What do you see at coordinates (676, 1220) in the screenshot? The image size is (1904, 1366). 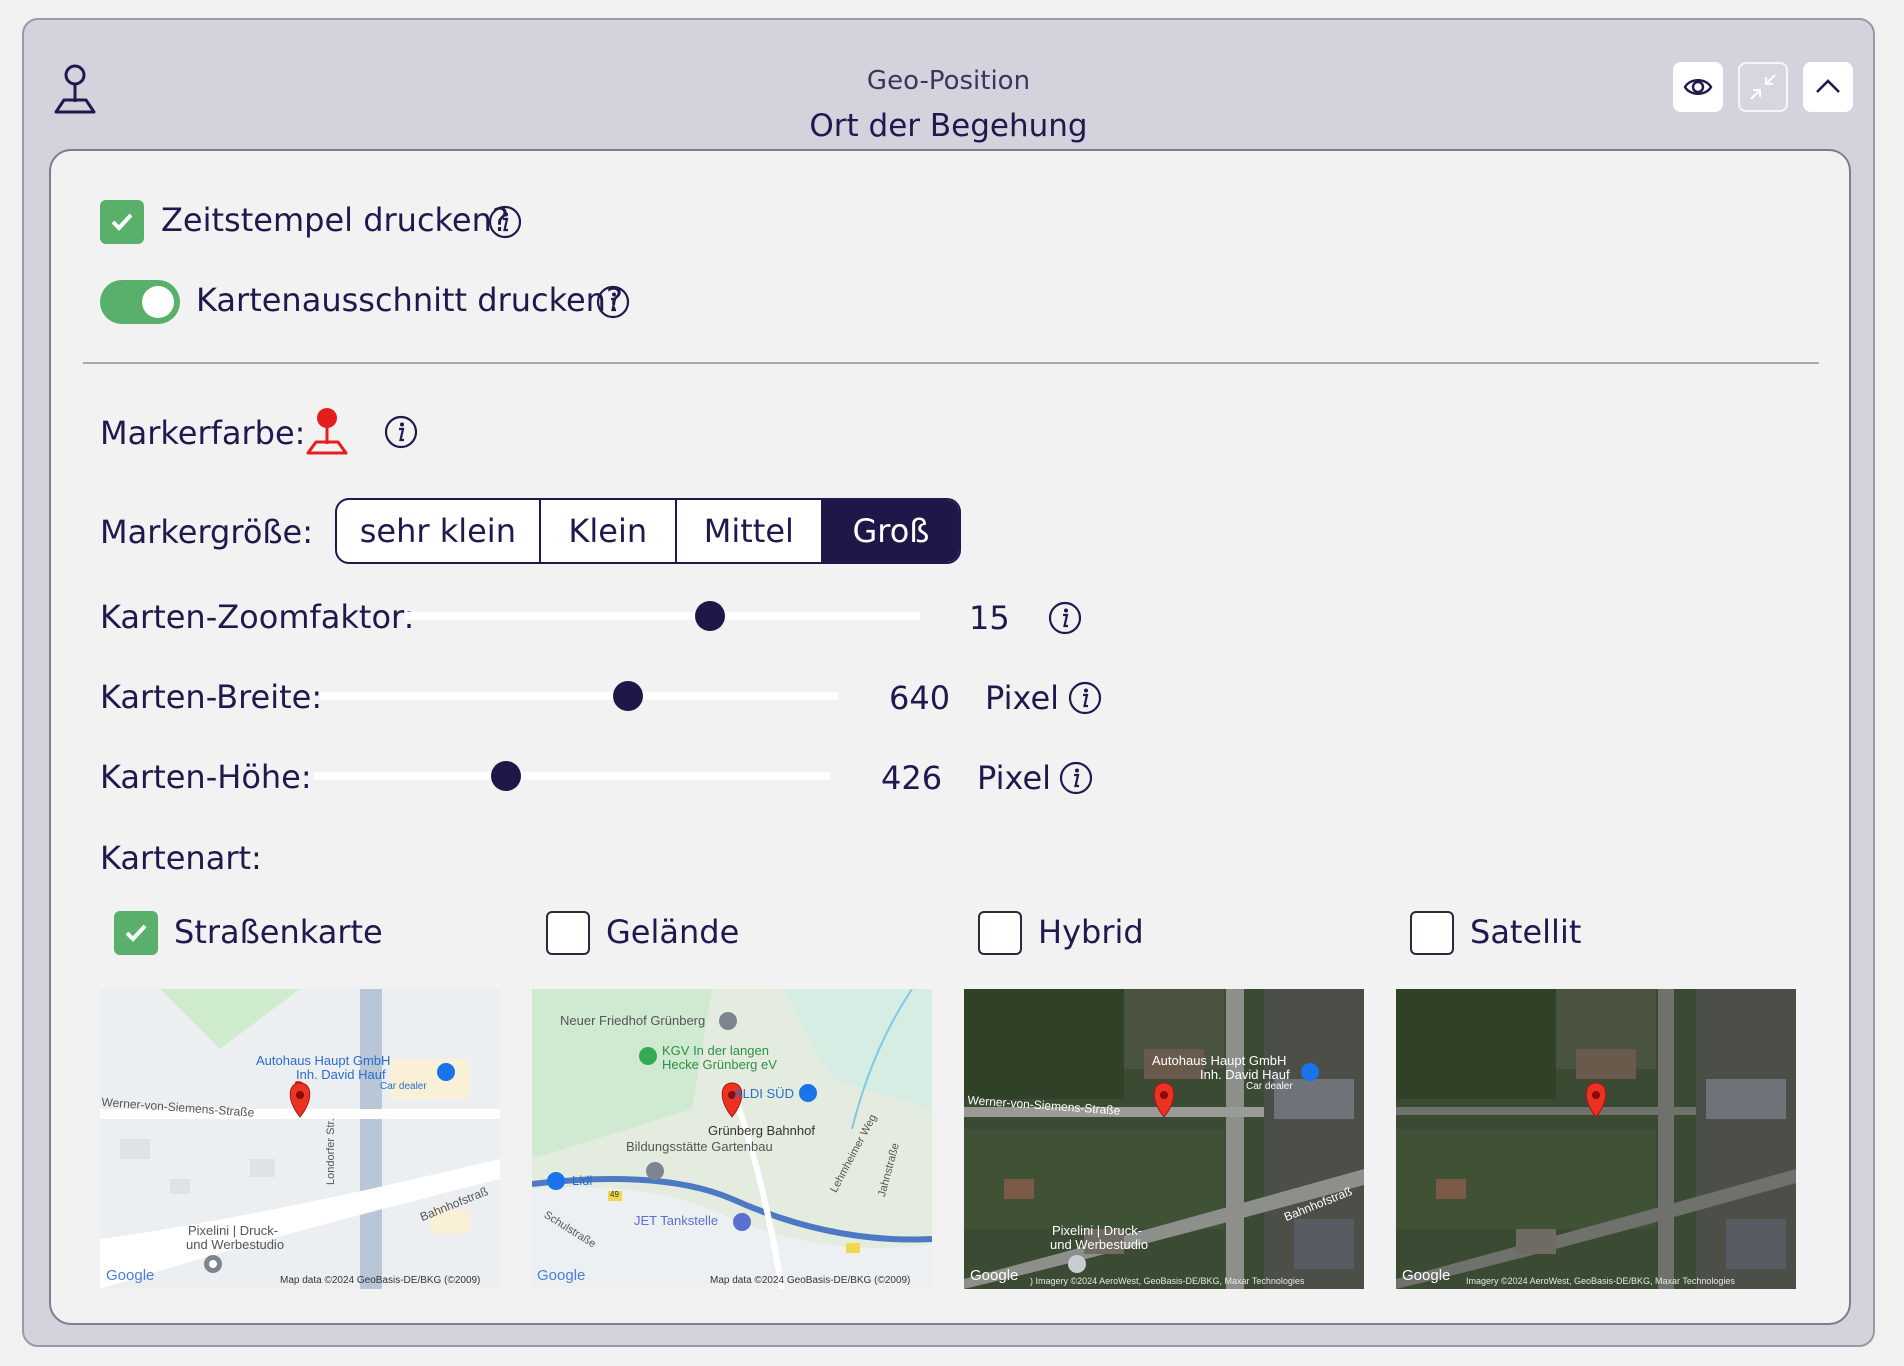 I see `map-label: JET Tankstelle` at bounding box center [676, 1220].